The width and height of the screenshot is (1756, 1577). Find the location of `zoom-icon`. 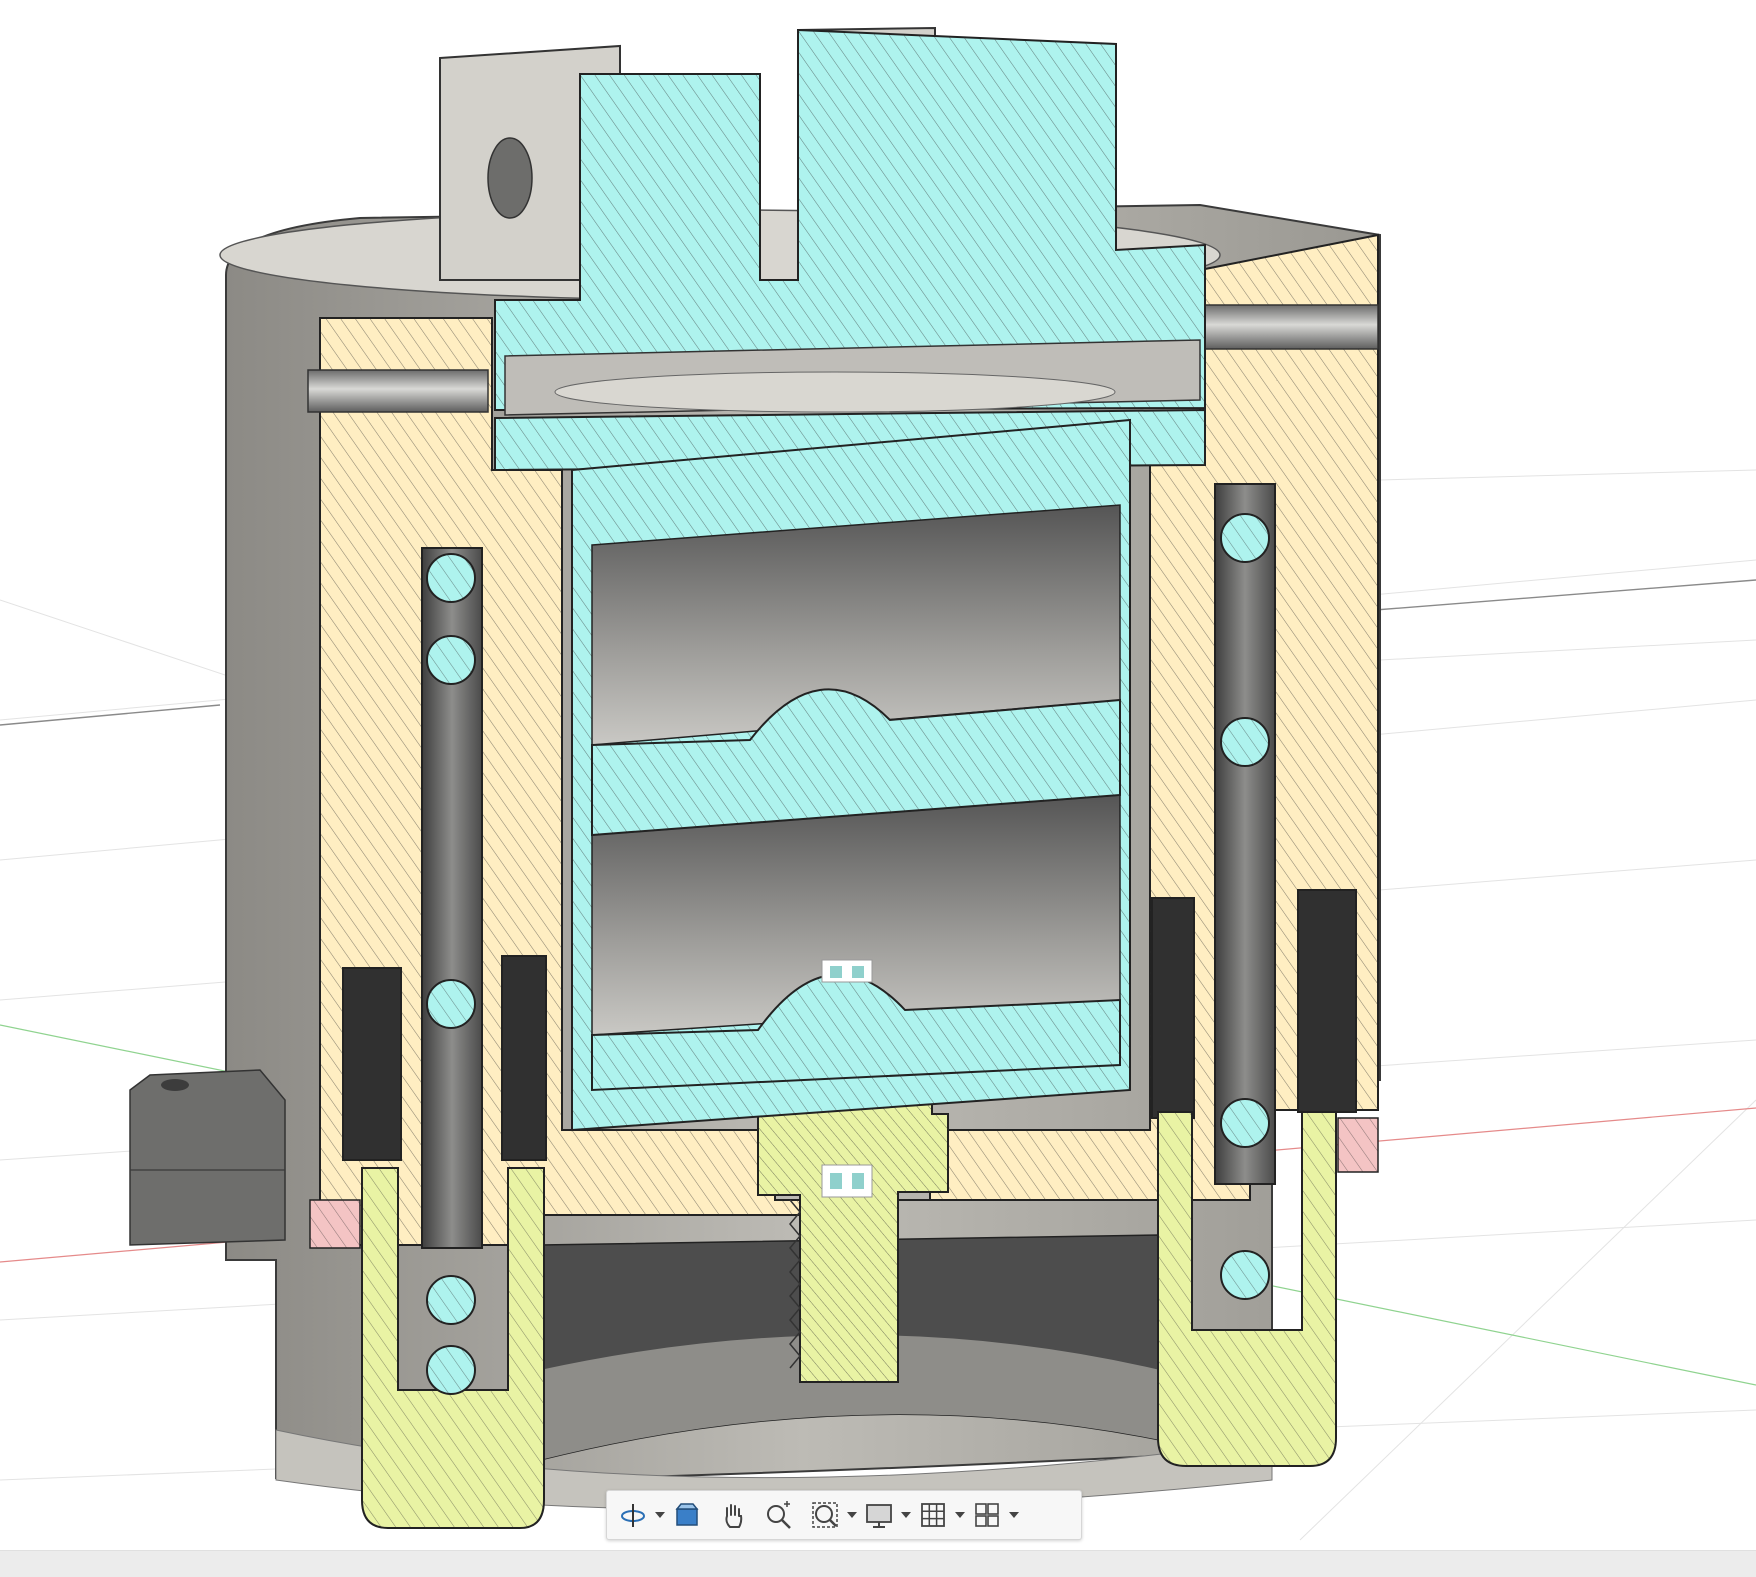

zoom-icon is located at coordinates (779, 1515).